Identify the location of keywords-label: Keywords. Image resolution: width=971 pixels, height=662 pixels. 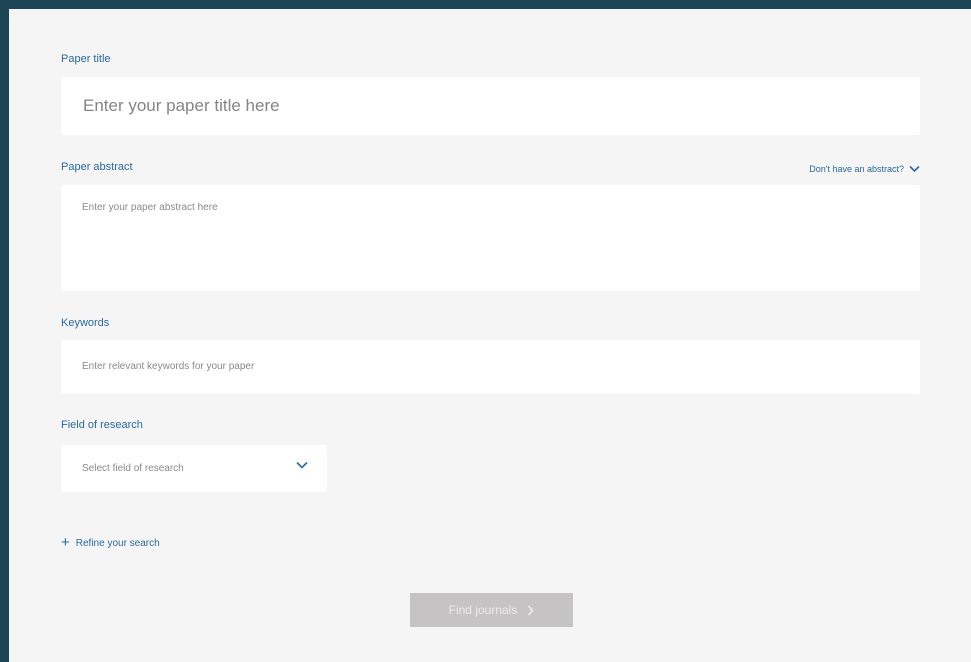
(85, 323).